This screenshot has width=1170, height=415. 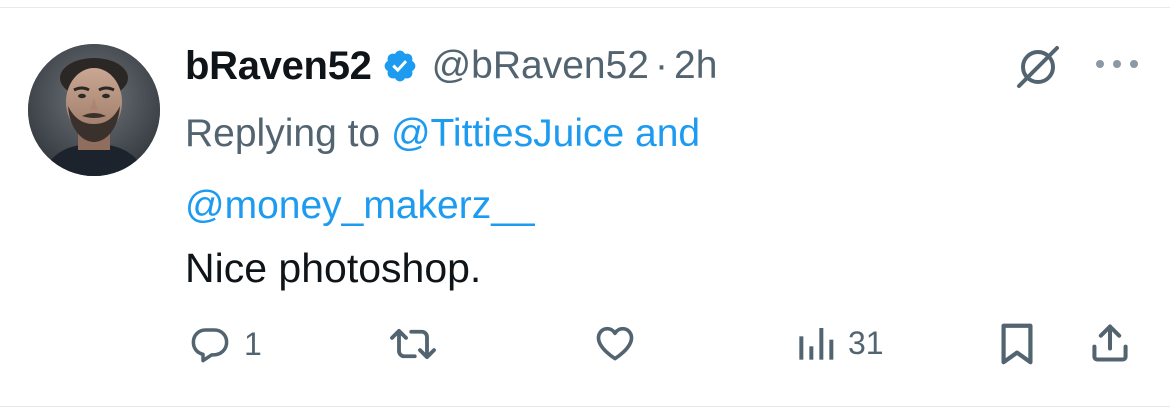 What do you see at coordinates (816, 343) in the screenshot?
I see `views-icon` at bounding box center [816, 343].